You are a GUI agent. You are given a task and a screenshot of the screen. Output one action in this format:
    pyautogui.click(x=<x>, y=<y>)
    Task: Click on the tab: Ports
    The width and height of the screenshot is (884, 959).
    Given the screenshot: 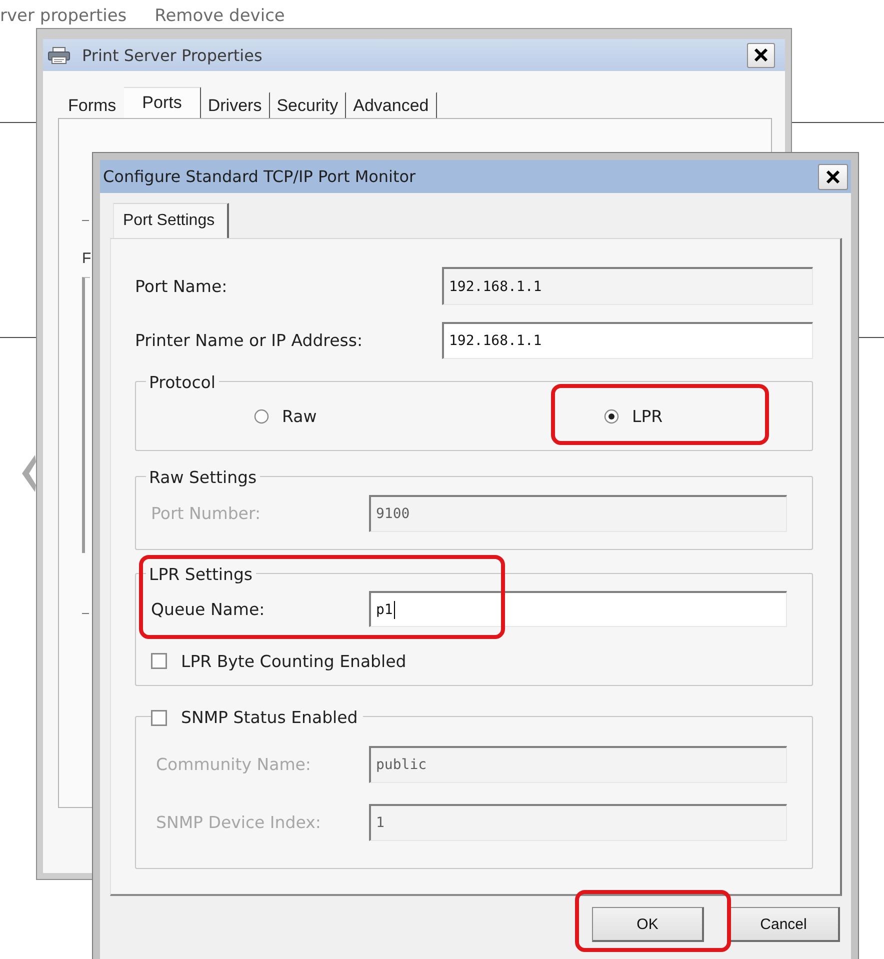 What is the action you would take?
    pyautogui.click(x=162, y=102)
    